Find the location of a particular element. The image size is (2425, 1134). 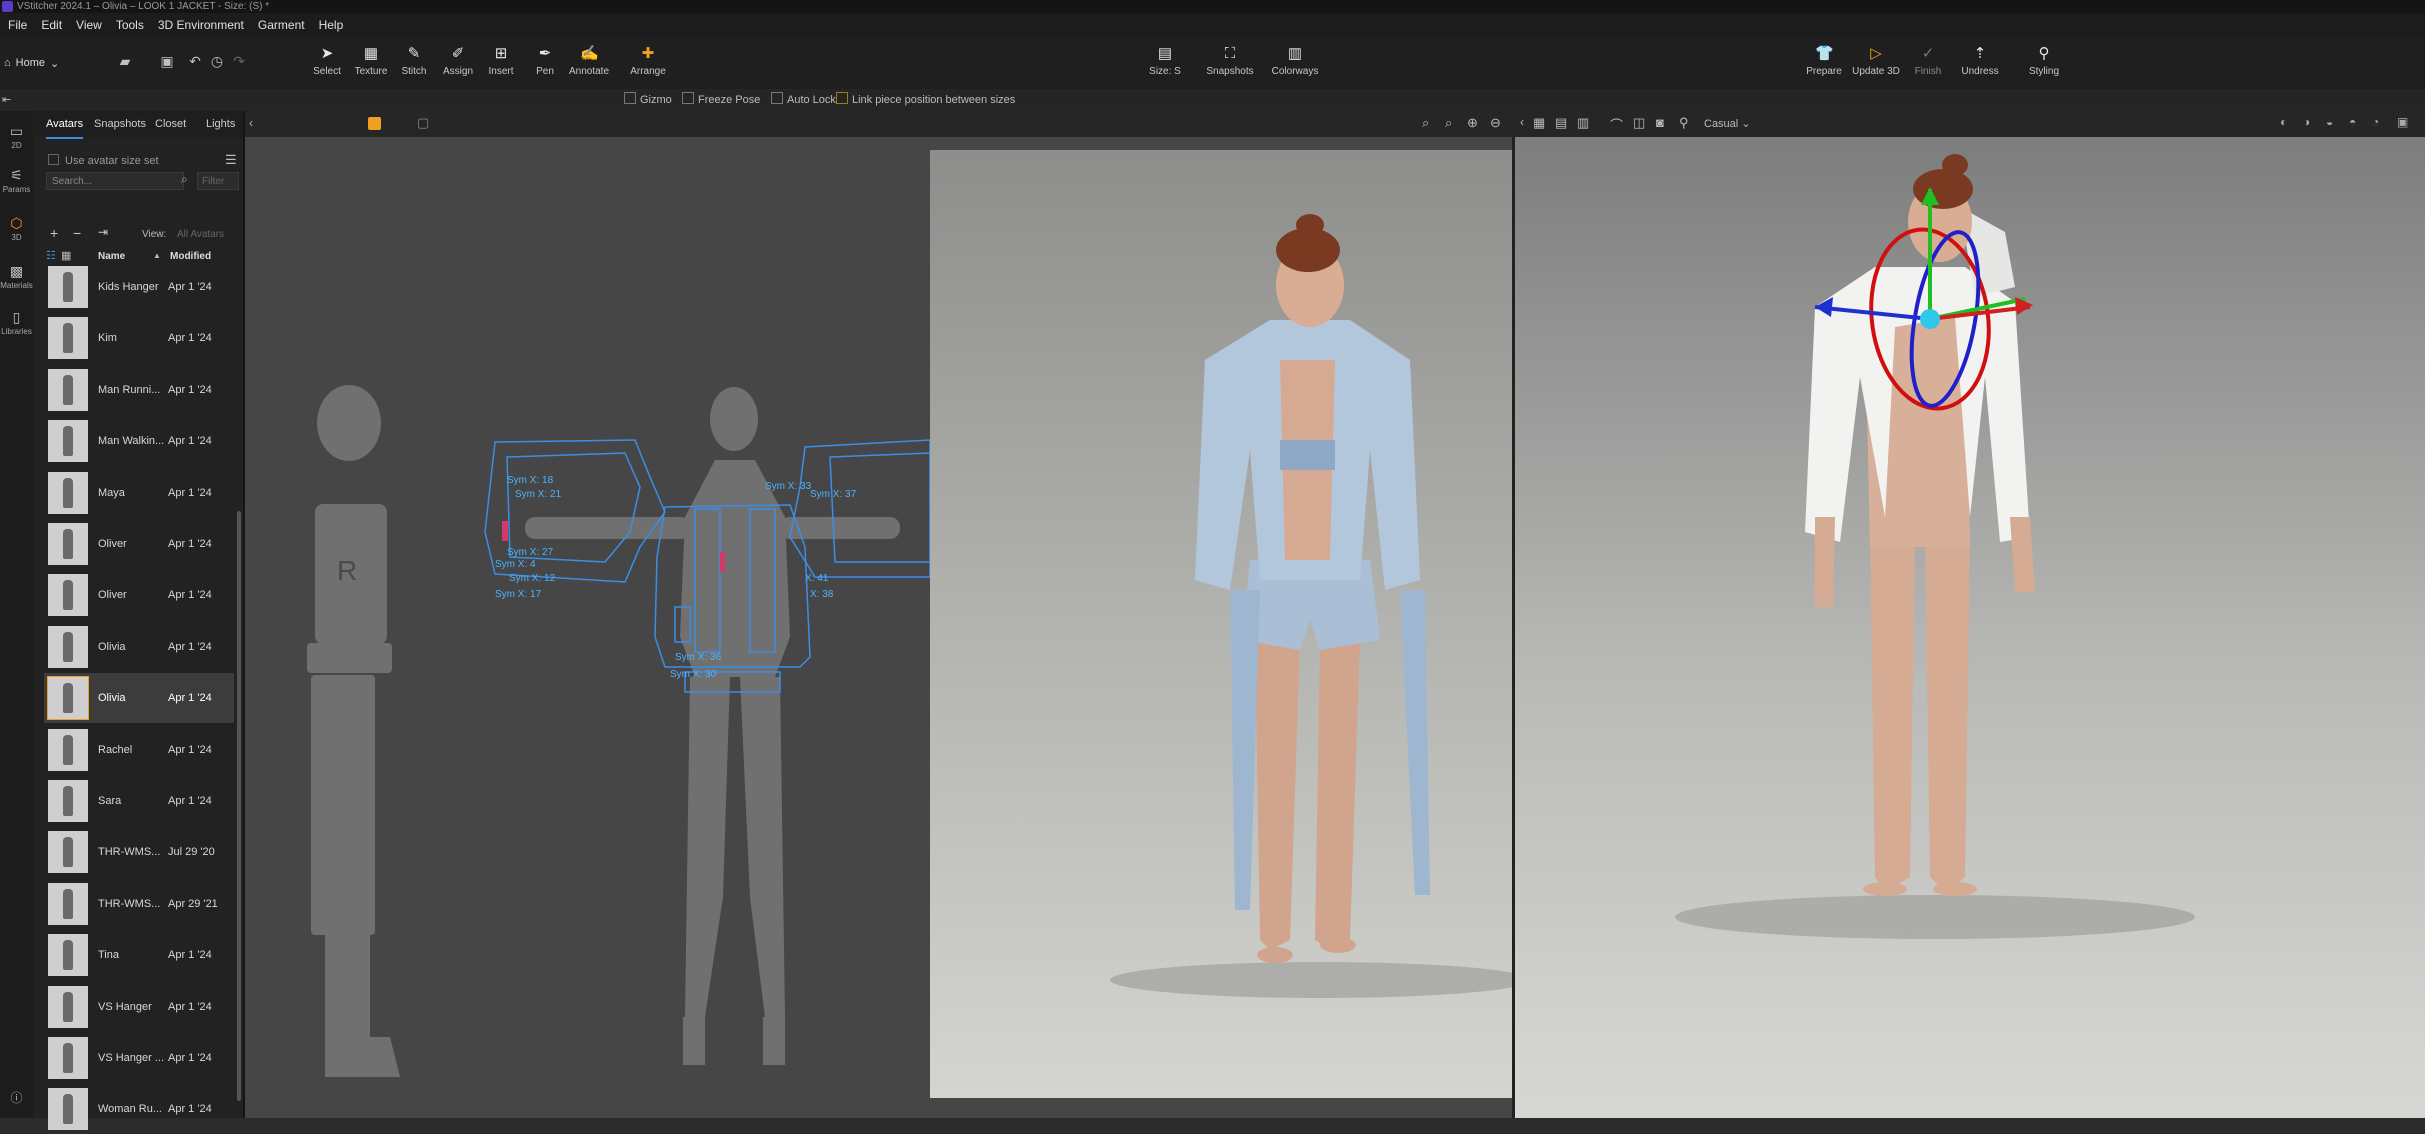

list-item: Tina Apr 1 '24 is located at coordinates (139, 955).